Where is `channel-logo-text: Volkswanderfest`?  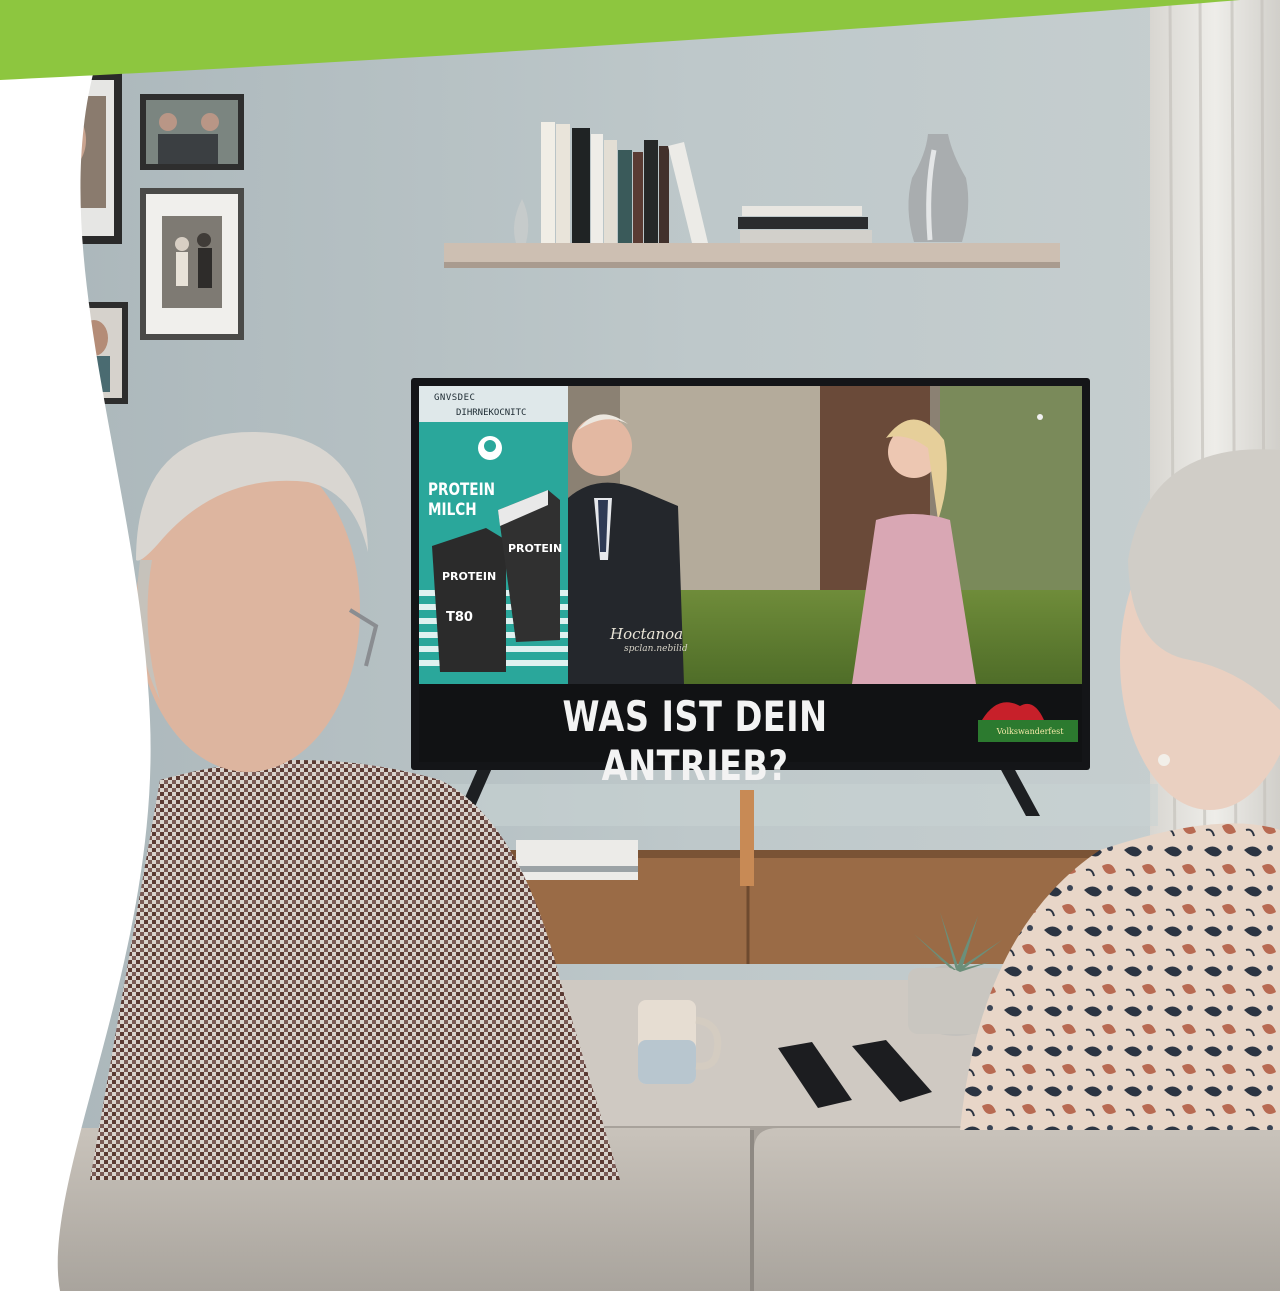
channel-logo-text: Volkswanderfest is located at coordinates (1030, 731).